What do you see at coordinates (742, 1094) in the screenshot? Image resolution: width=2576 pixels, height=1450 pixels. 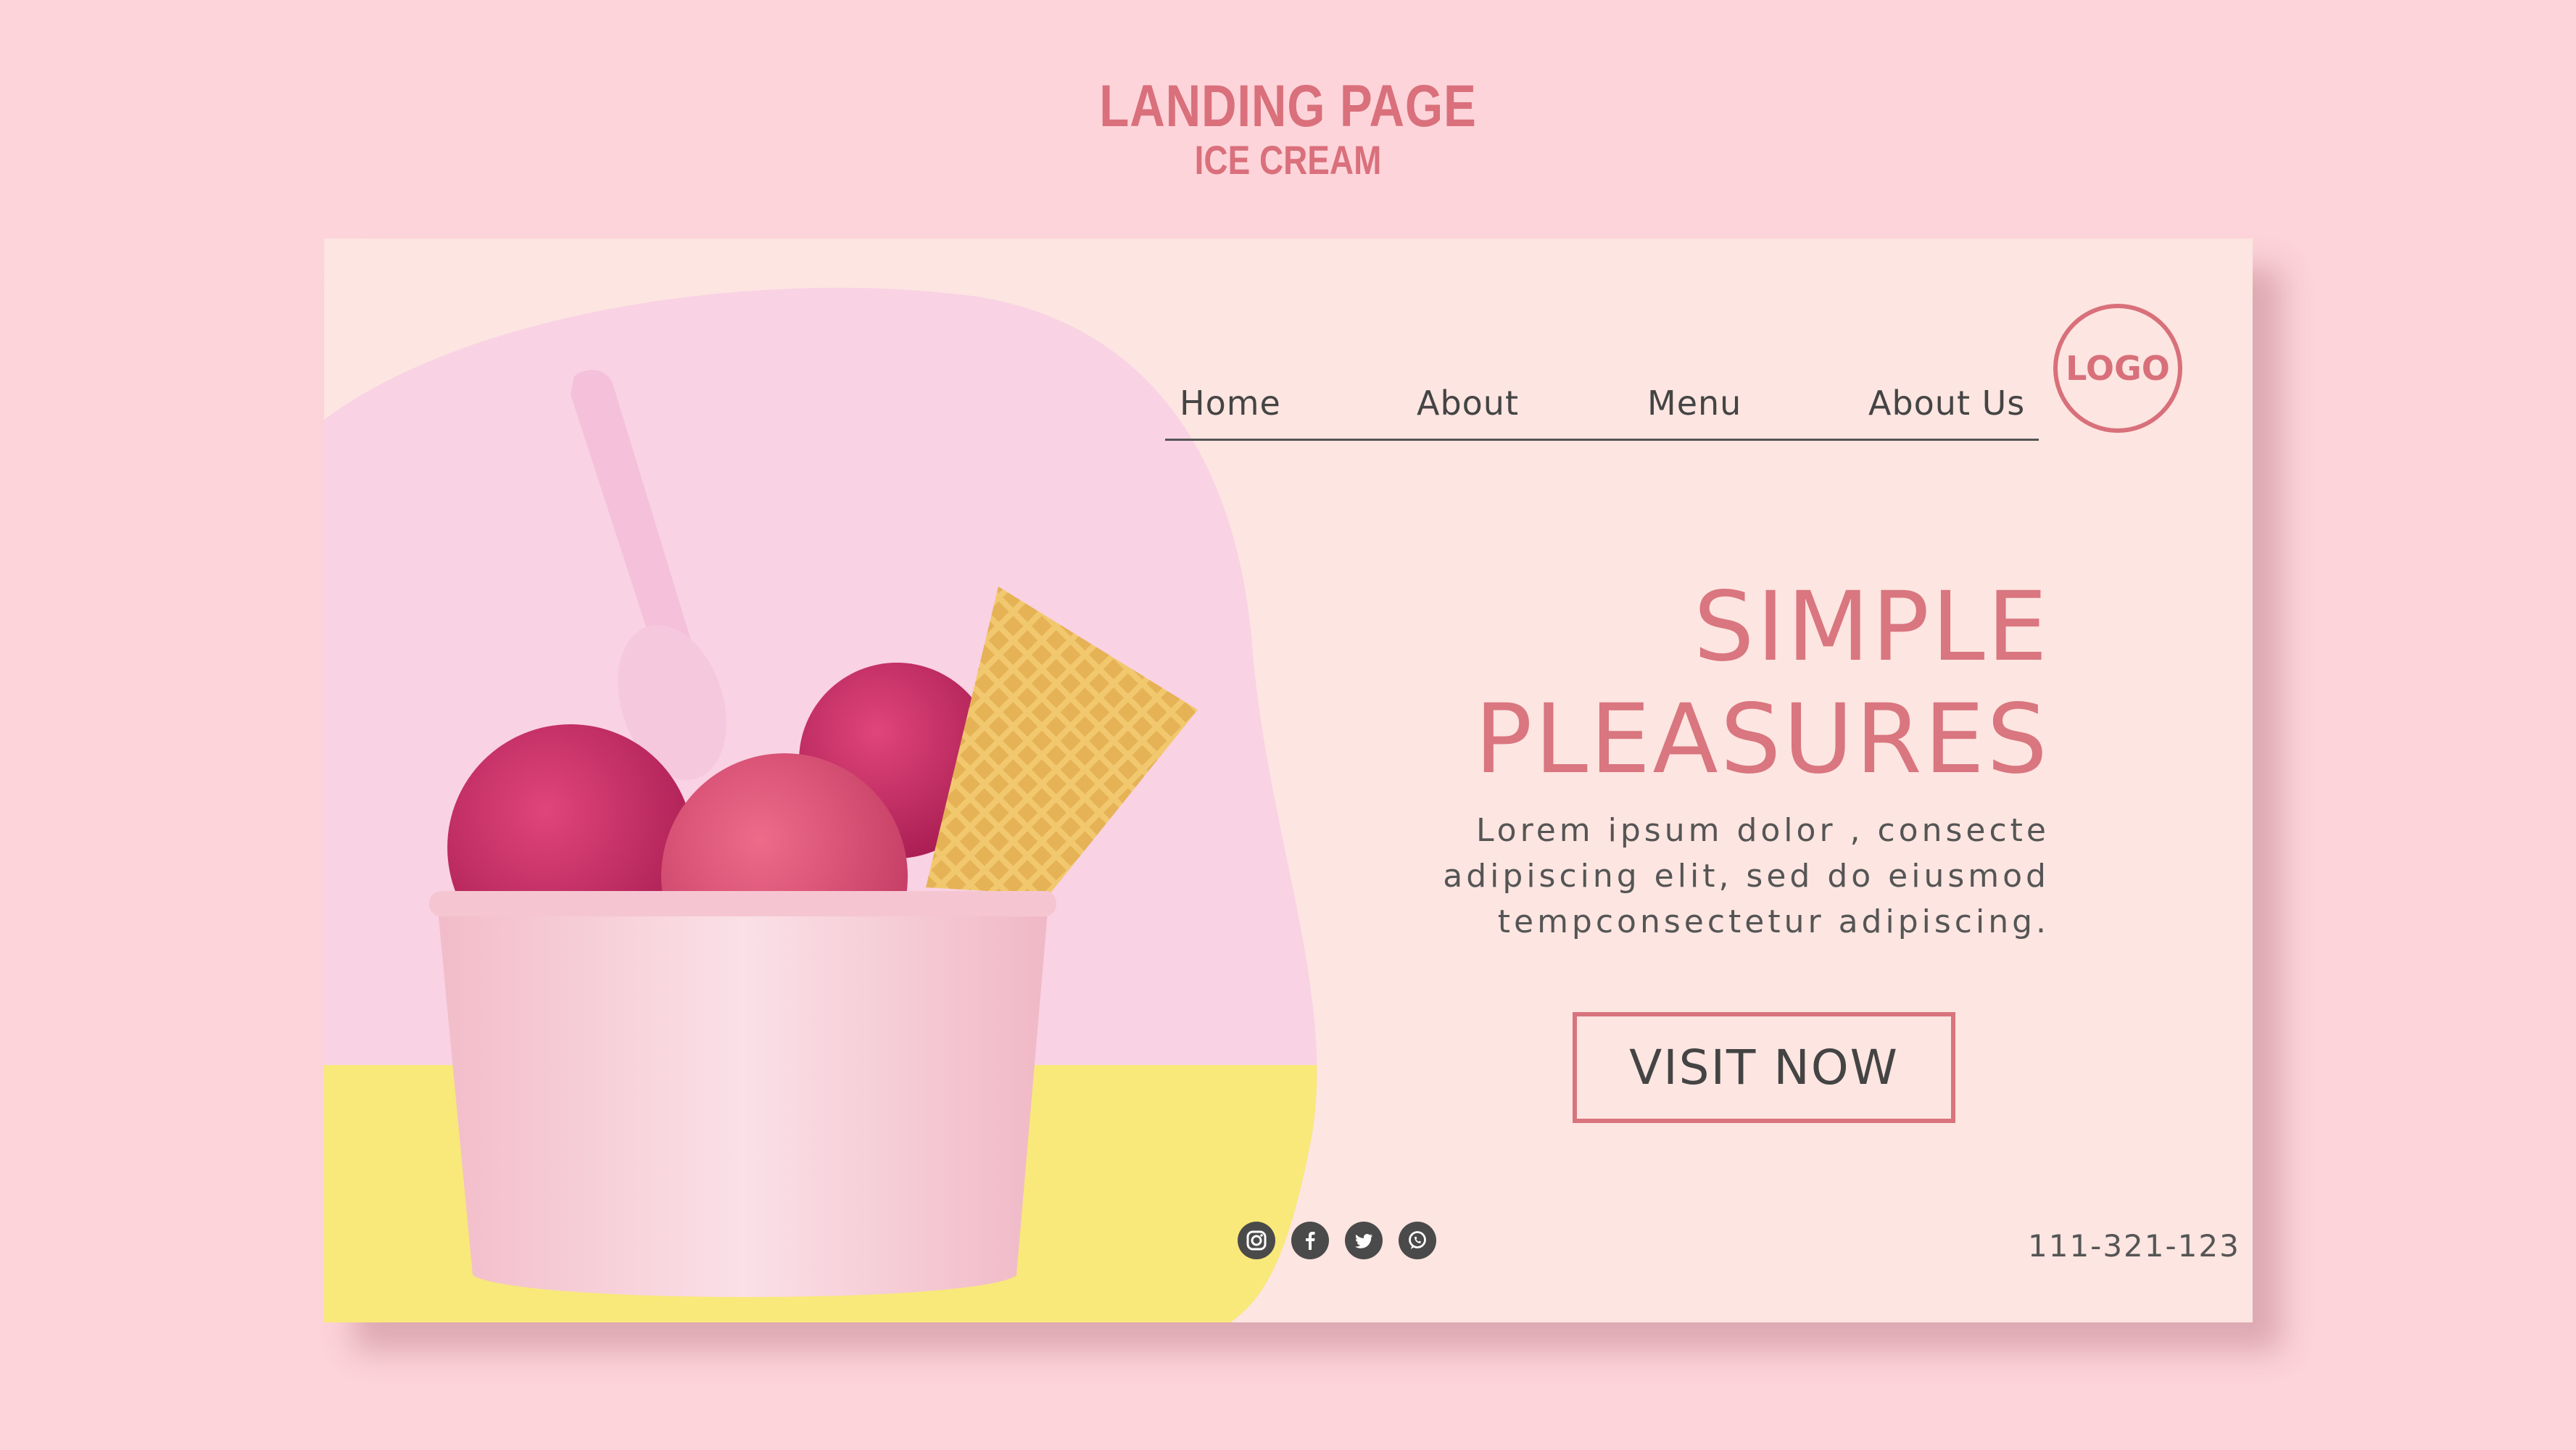 I see `cup` at bounding box center [742, 1094].